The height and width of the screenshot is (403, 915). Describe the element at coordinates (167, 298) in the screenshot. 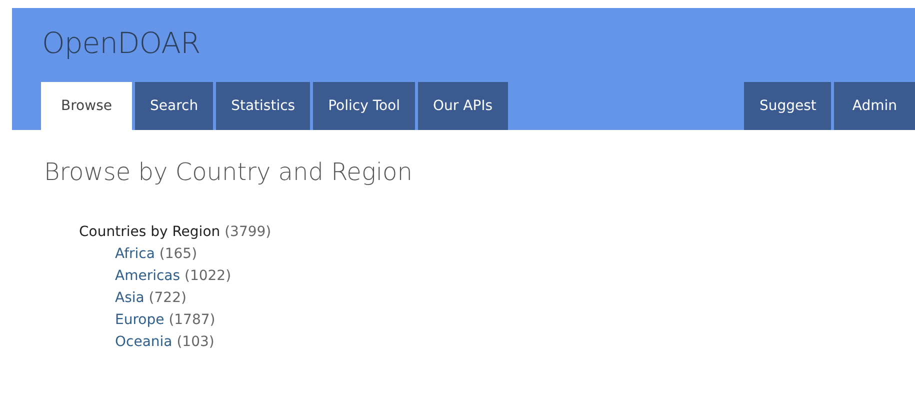

I see `item-count: (722)` at that location.